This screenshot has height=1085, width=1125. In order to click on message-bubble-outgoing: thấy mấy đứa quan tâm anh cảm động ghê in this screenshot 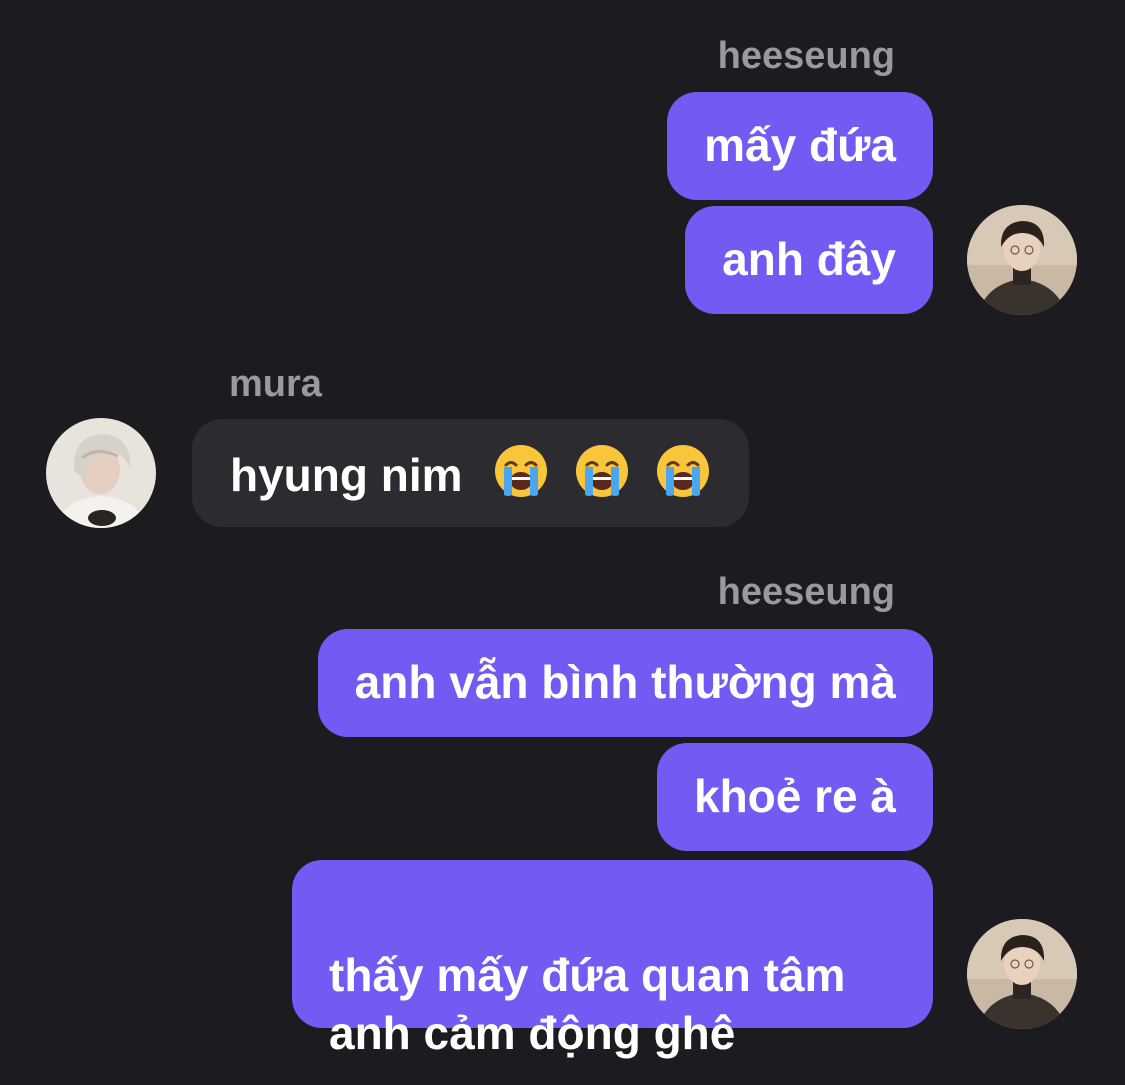, I will do `click(612, 959)`.